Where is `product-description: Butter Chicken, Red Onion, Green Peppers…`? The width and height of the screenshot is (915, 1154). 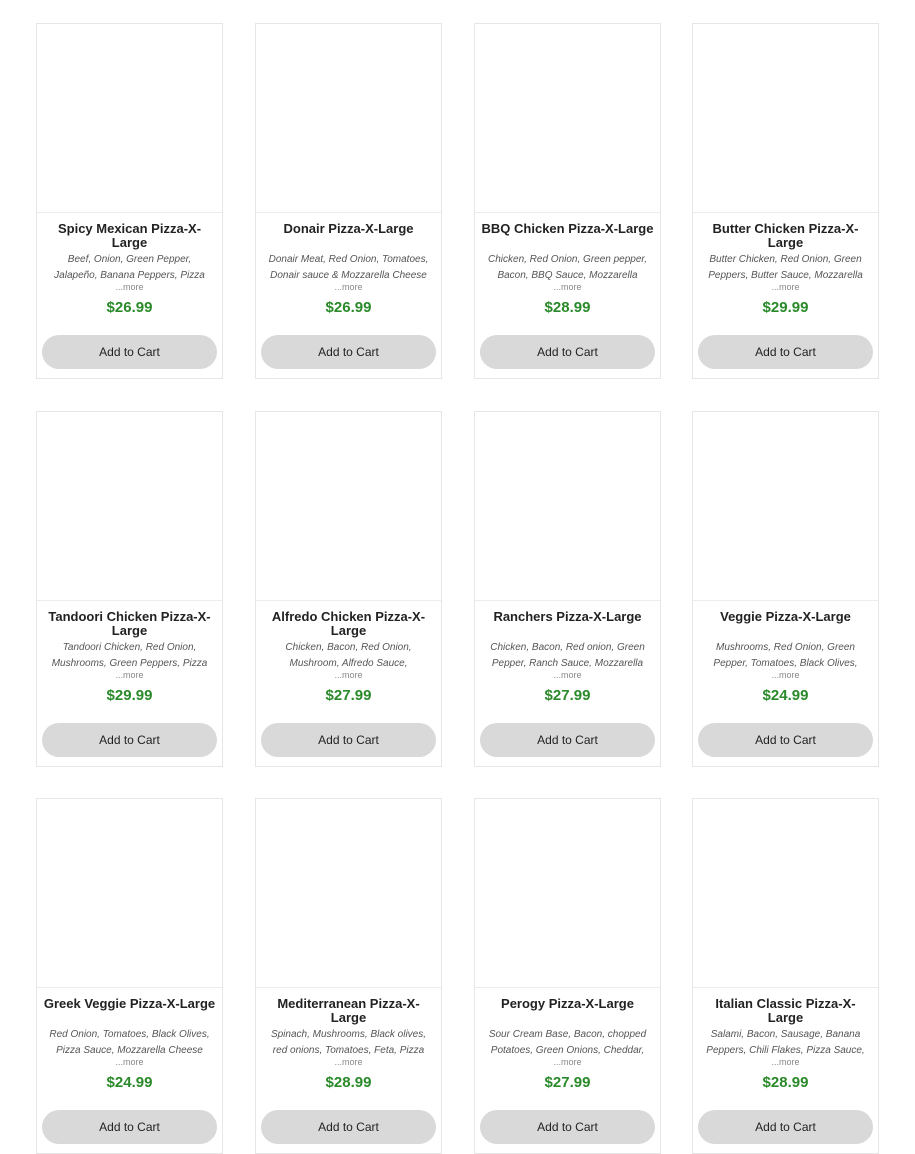
product-description: Butter Chicken, Red Onion, Green Peppers… is located at coordinates (785, 267).